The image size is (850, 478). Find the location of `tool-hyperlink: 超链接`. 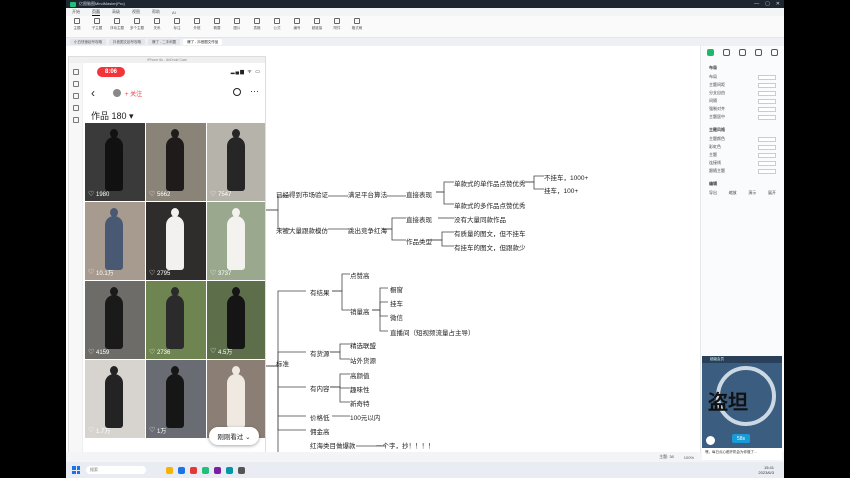

tool-hyperlink: 超链接 is located at coordinates (317, 25).